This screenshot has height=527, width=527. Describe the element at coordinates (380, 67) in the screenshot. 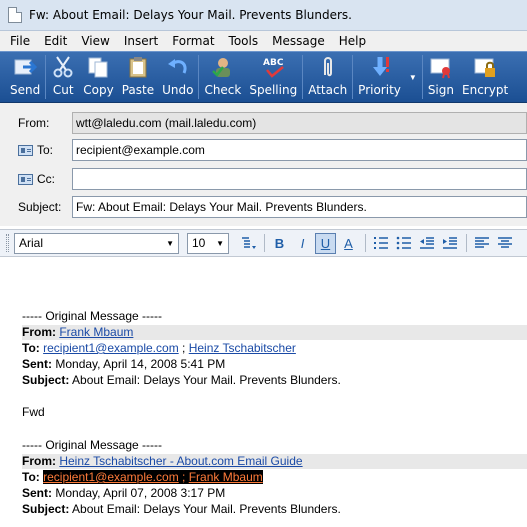

I see `priority-arrow-icon` at that location.